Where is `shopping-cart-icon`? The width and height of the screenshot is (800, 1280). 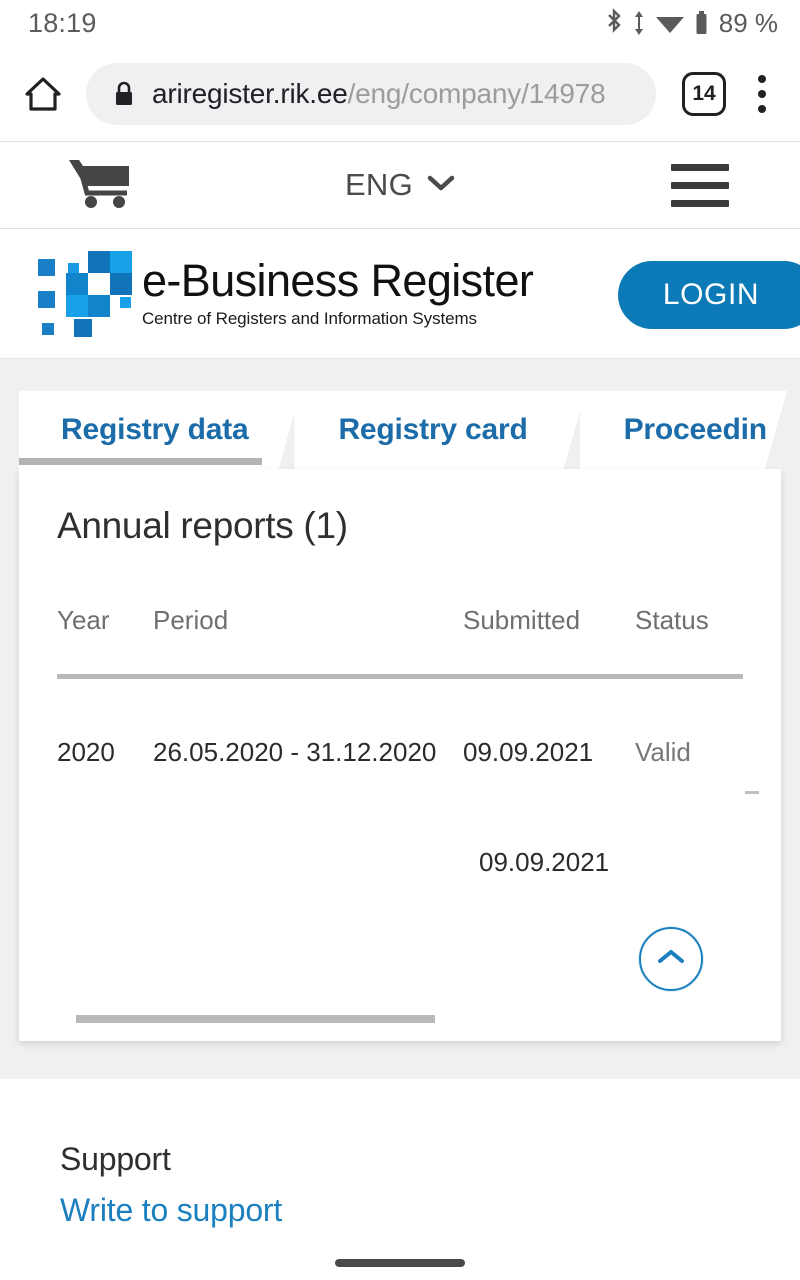
shopping-cart-icon is located at coordinates (100, 185).